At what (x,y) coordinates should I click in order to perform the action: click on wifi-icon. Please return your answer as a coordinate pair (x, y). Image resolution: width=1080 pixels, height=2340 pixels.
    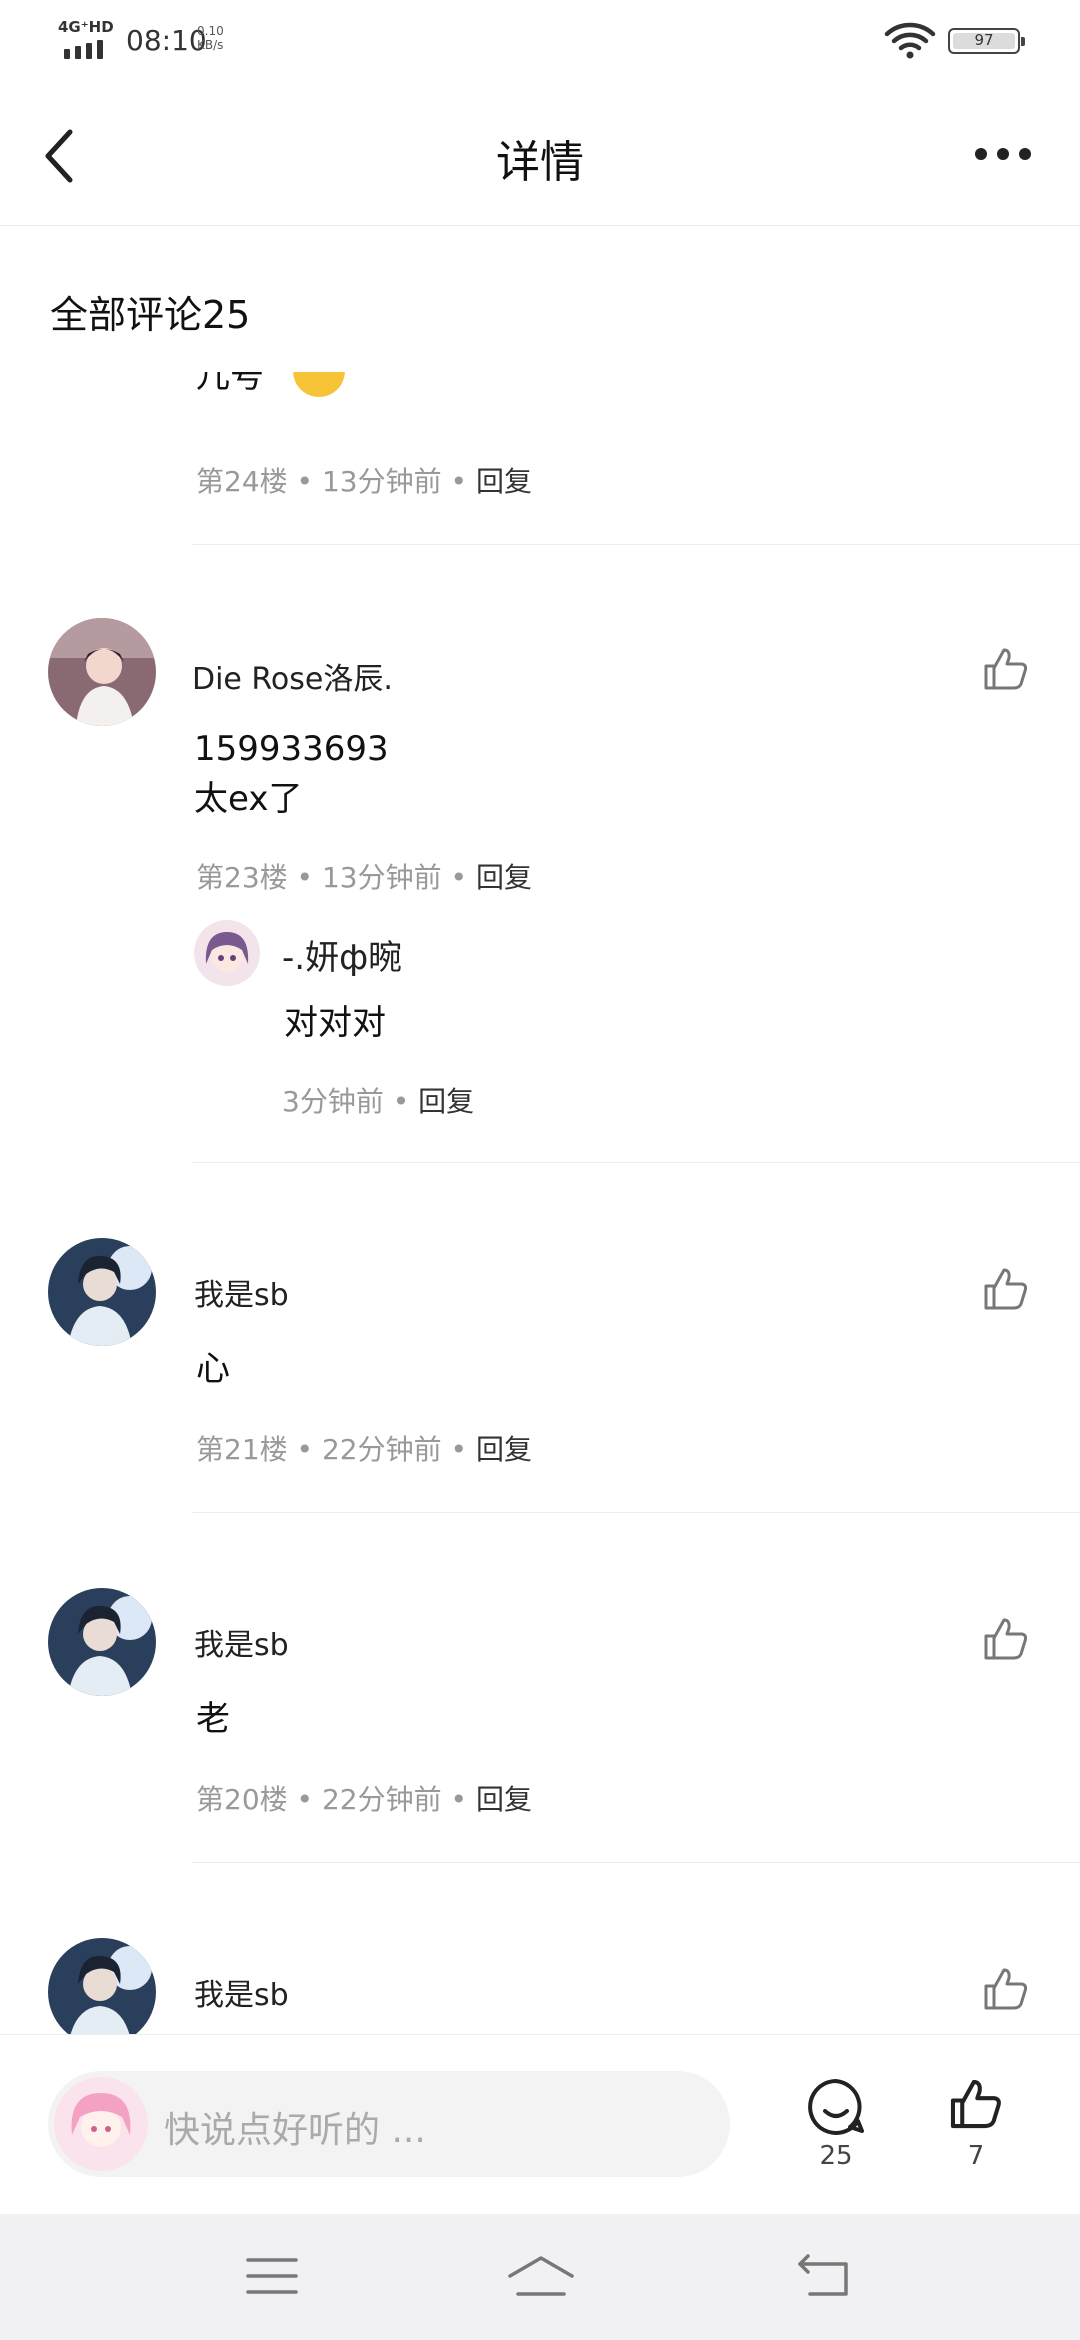
    Looking at the image, I should click on (910, 40).